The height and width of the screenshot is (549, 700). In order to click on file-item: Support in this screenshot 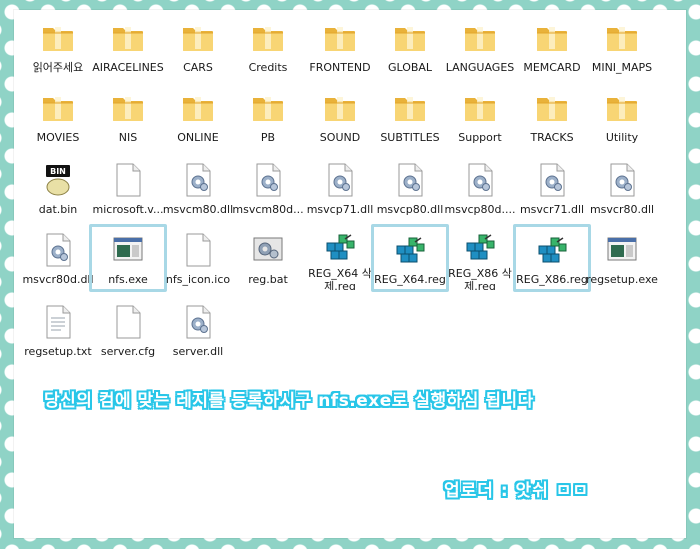, I will do `click(480, 117)`.